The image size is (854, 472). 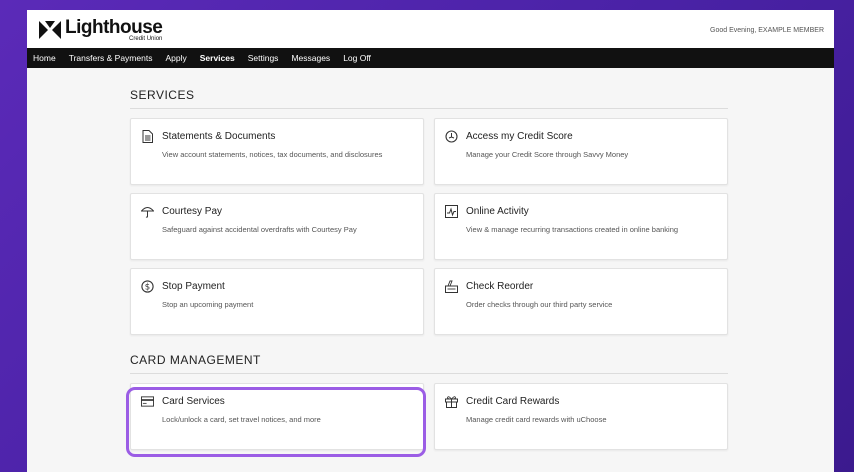 What do you see at coordinates (536, 419) in the screenshot?
I see `card-description: Manage credit card rewards with uChoose` at bounding box center [536, 419].